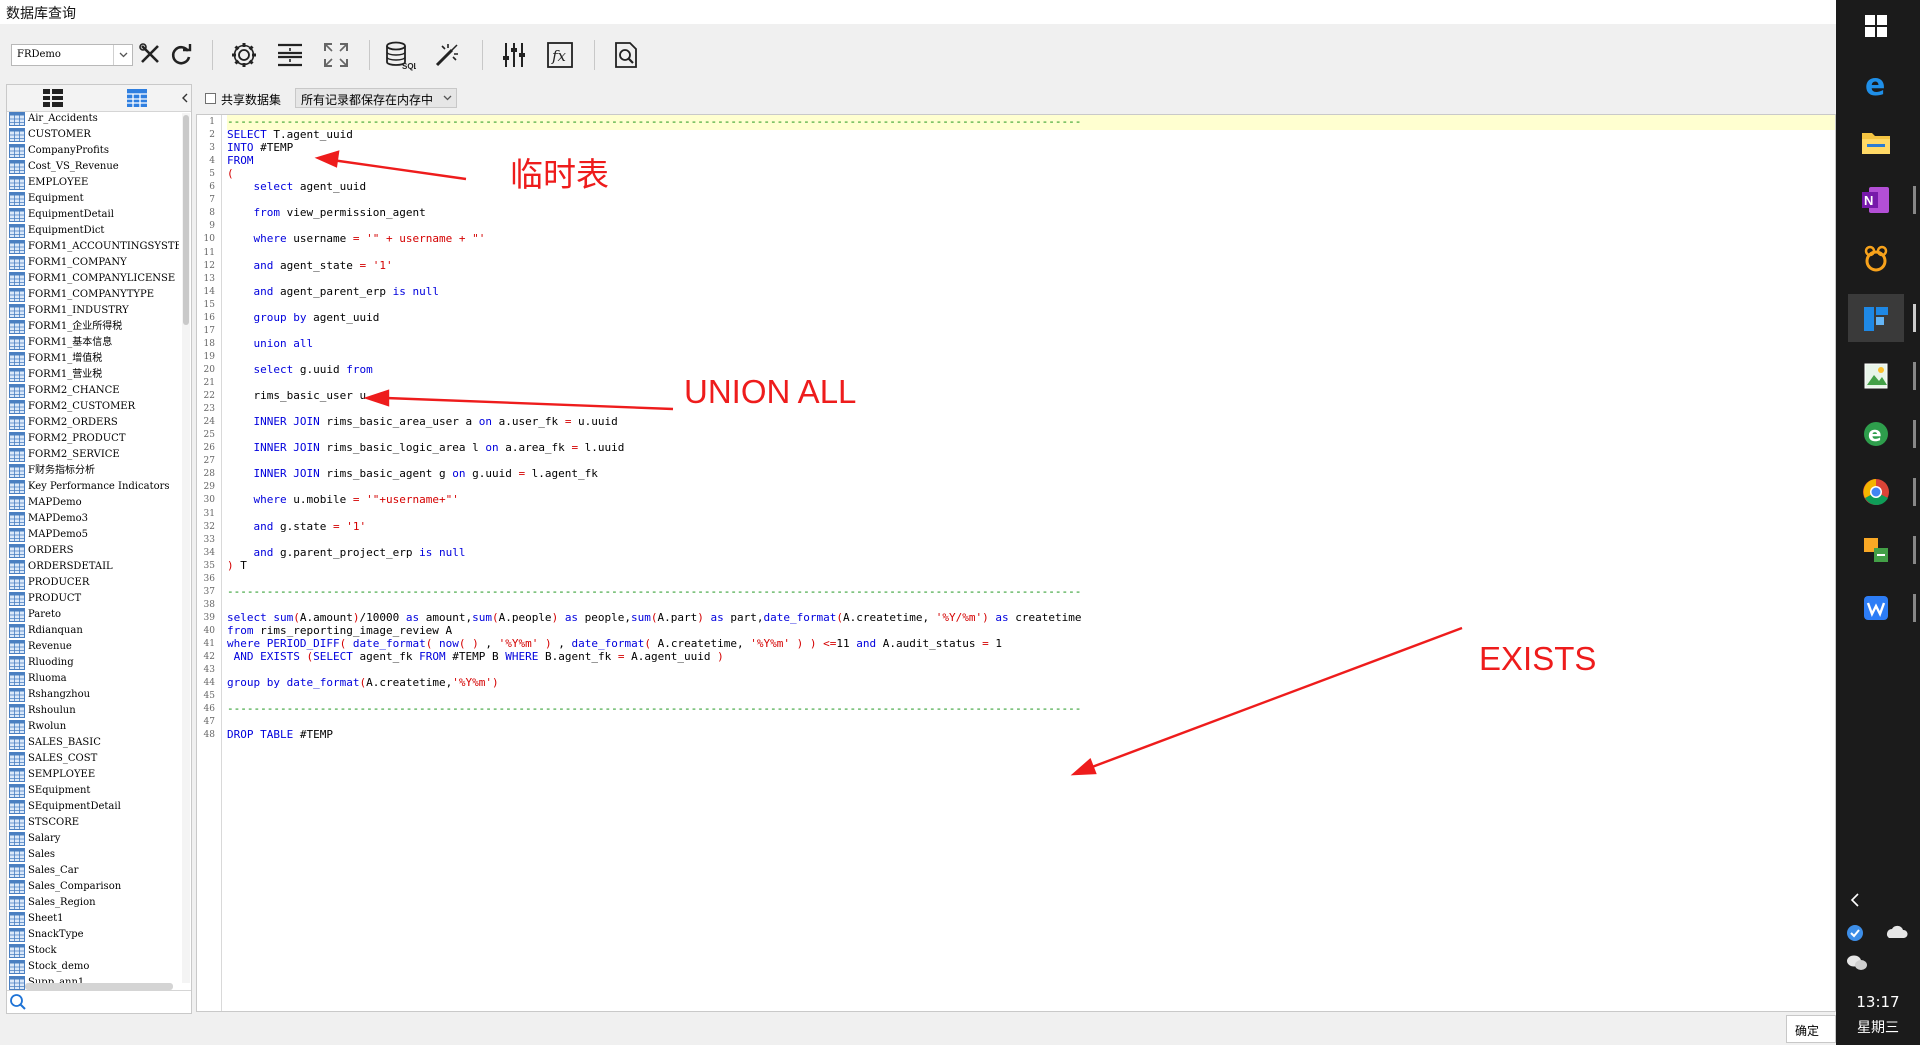 The image size is (1920, 1045). What do you see at coordinates (93, 247) in the screenshot?
I see `table-list-item: FORM1_ACCOUNTINGSYSTEM` at bounding box center [93, 247].